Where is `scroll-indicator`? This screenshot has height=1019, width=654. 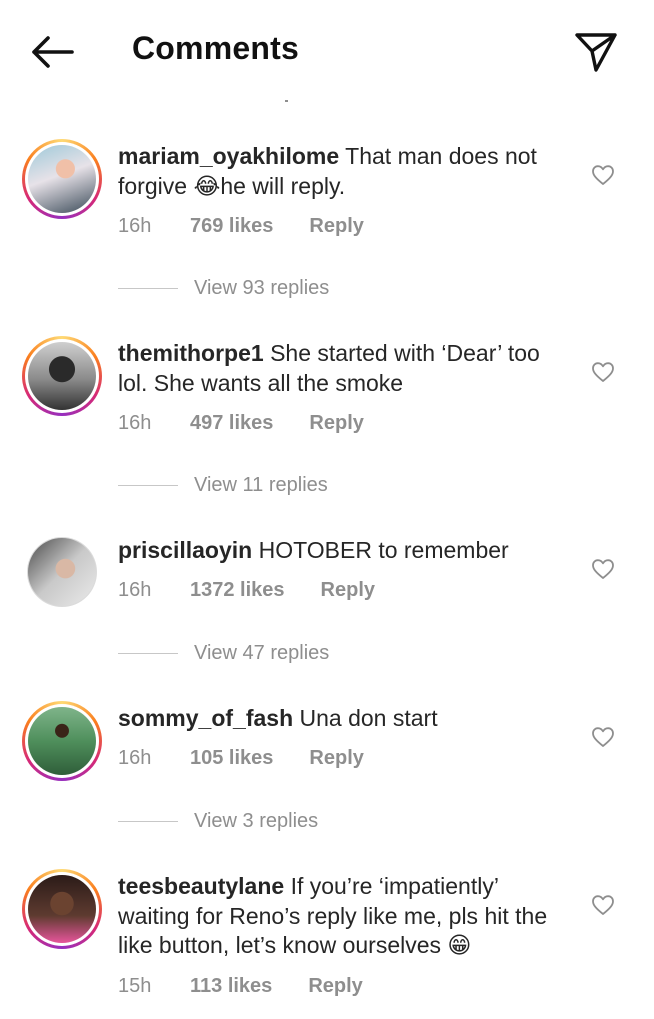 scroll-indicator is located at coordinates (286, 101).